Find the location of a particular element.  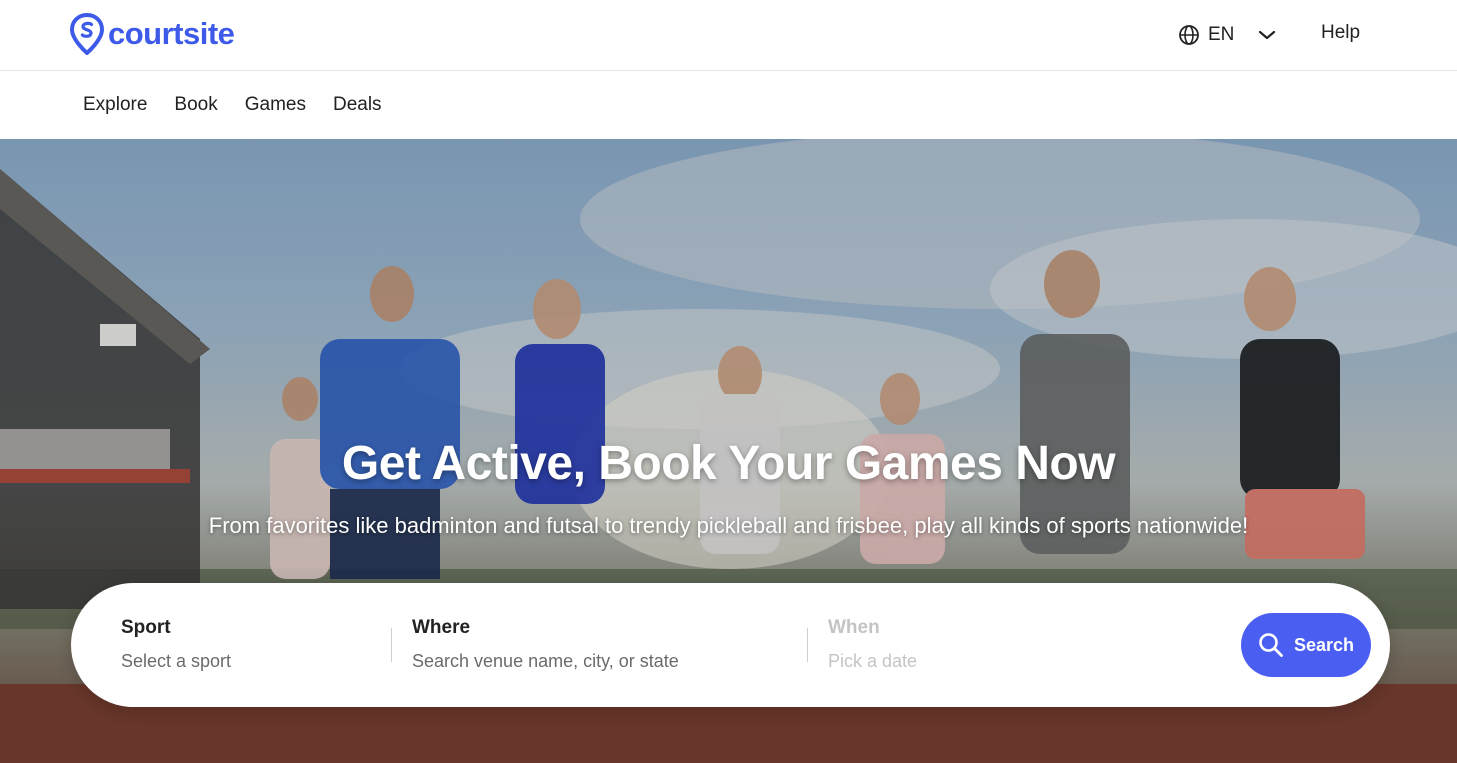

search-button-label: Search is located at coordinates (1324, 644).